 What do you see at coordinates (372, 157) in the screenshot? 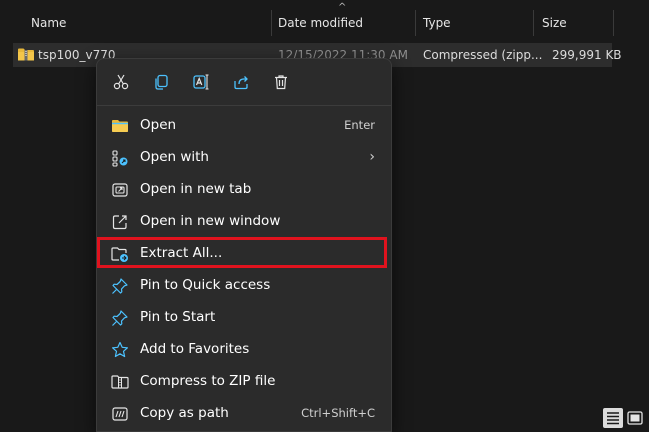
I see `chevron-right-icon: ›` at bounding box center [372, 157].